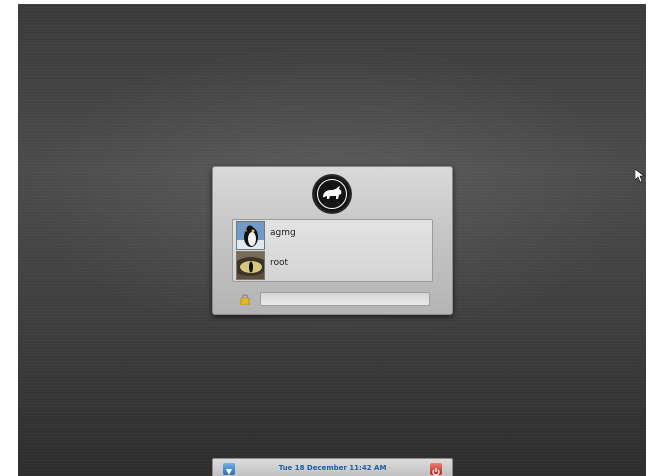  I want to click on padlock-icon, so click(245, 299).